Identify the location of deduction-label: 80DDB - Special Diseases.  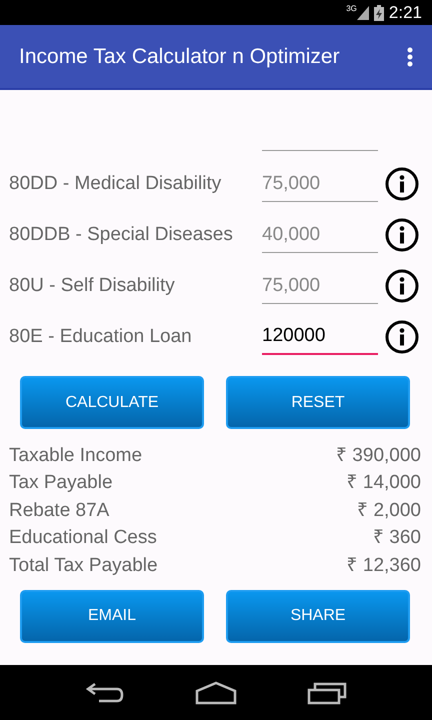
(121, 234).